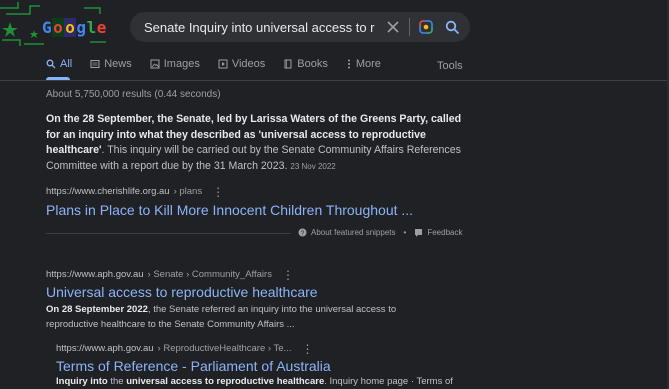  Describe the element at coordinates (97, 309) in the screenshot. I see `desc-bold: On 28 September 2022` at that location.